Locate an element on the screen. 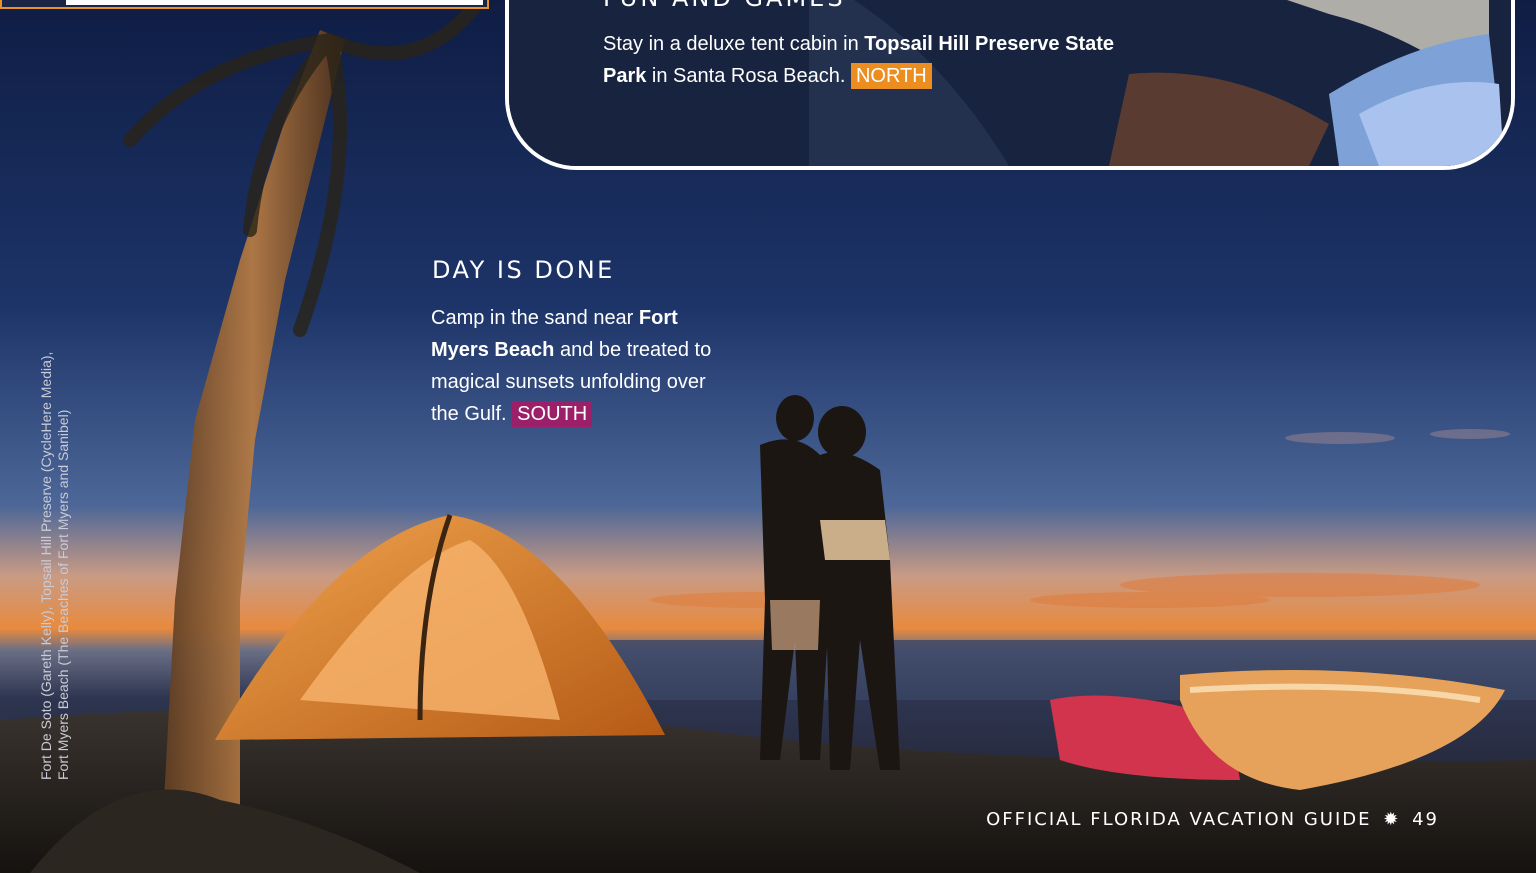 The height and width of the screenshot is (873, 1536). previous-panel-frame is located at coordinates (244, 4).